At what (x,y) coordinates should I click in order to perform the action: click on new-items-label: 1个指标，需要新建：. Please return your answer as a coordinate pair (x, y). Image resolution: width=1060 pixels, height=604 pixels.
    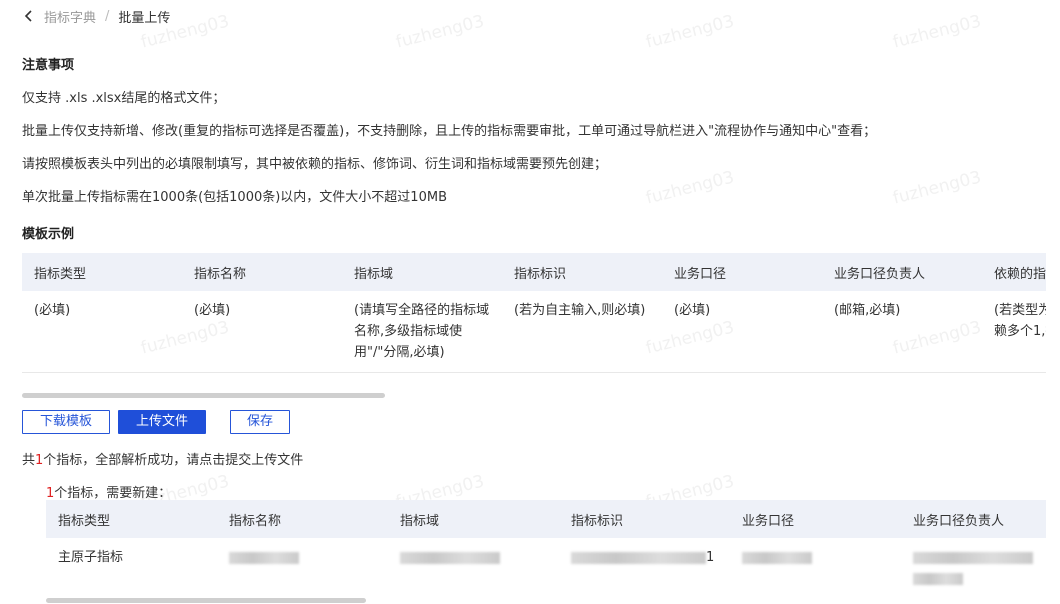
    Looking at the image, I should click on (108, 491).